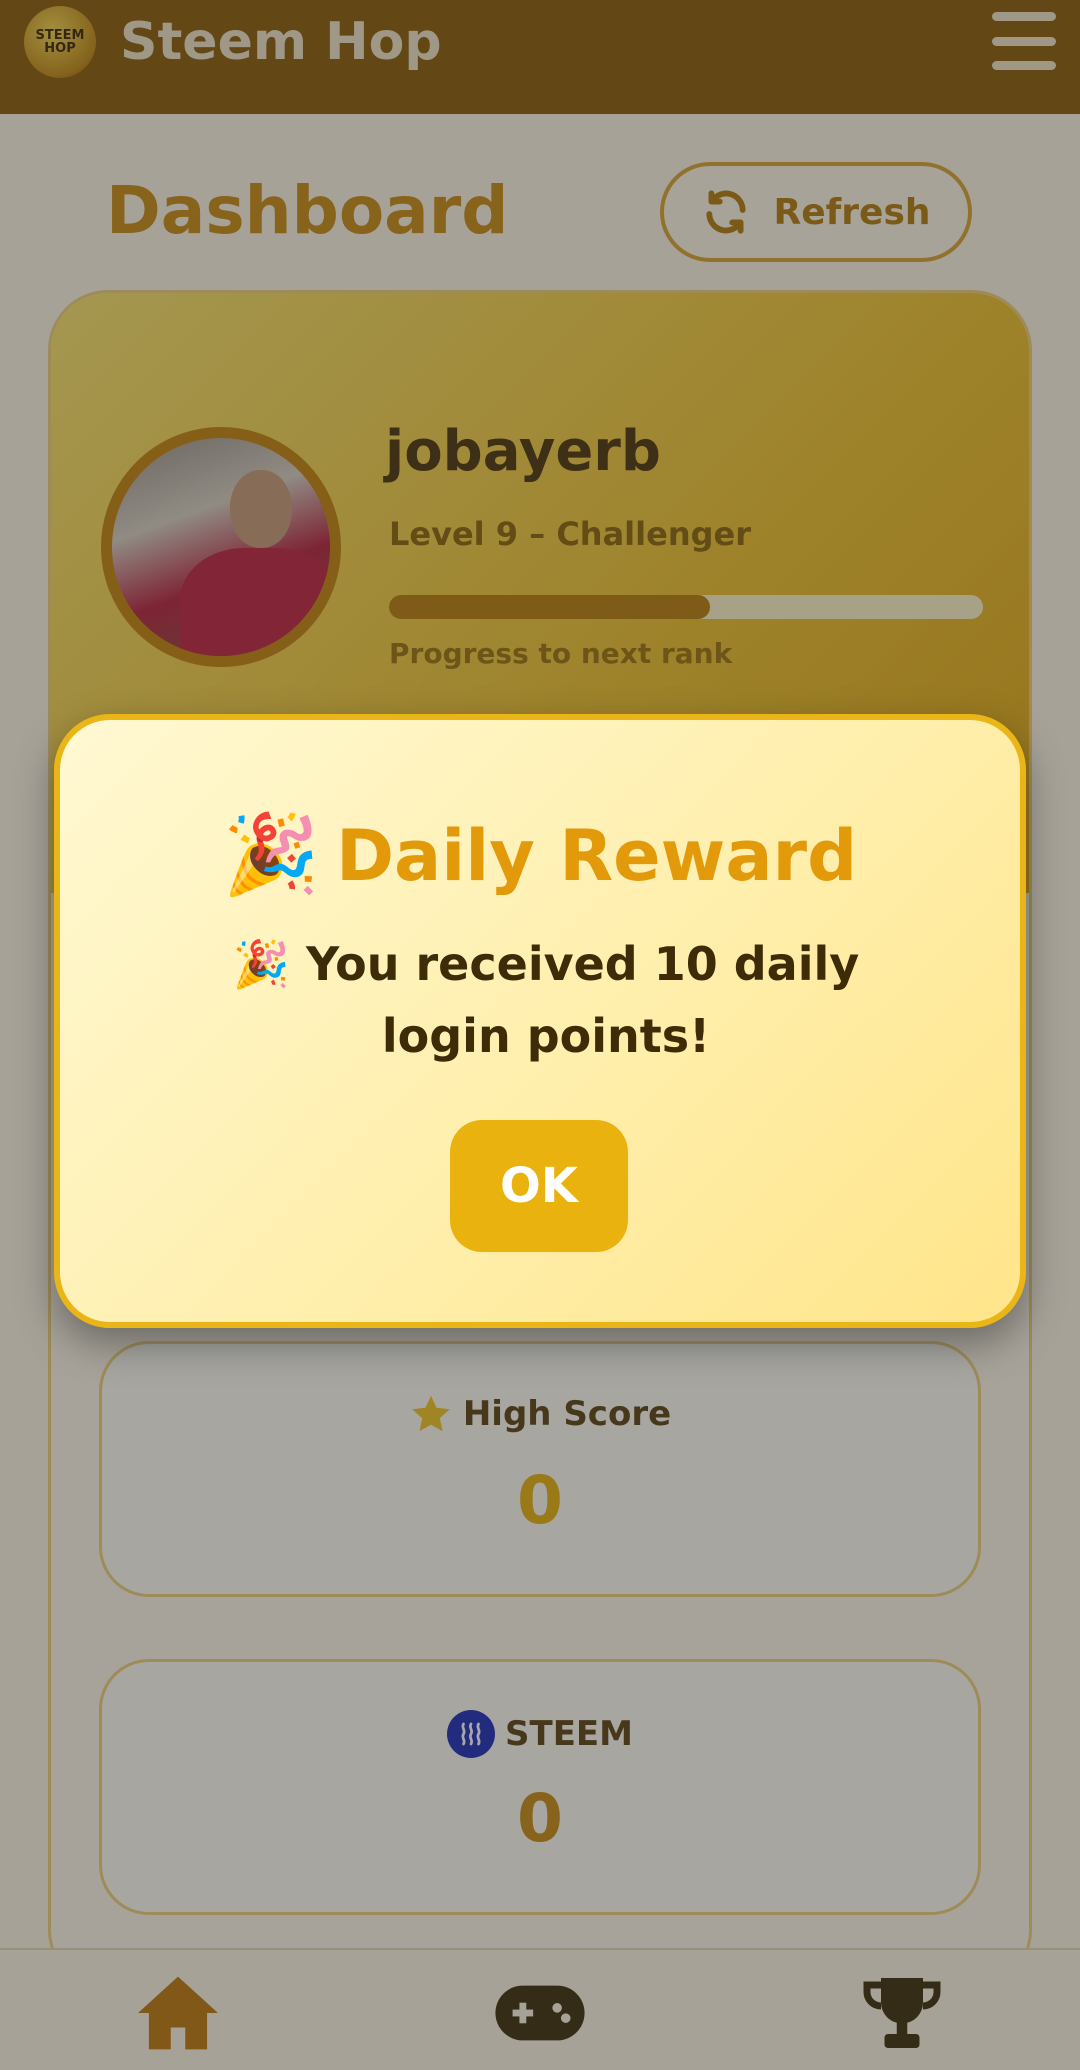  Describe the element at coordinates (539, 1186) in the screenshot. I see `ok-button: OK` at that location.